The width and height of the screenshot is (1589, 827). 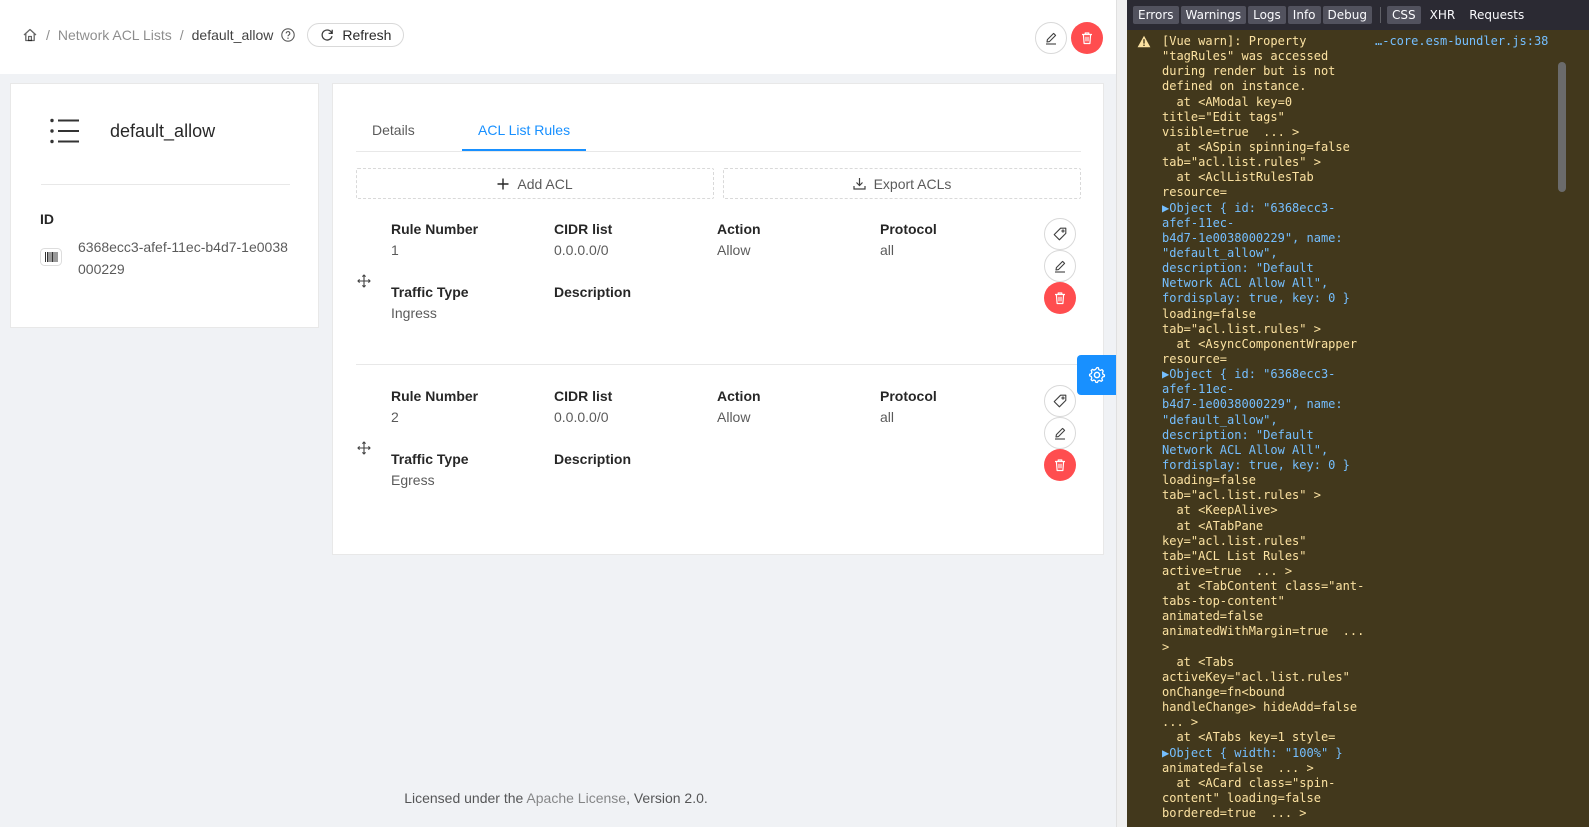 I want to click on question-circle-icon, so click(x=288, y=35).